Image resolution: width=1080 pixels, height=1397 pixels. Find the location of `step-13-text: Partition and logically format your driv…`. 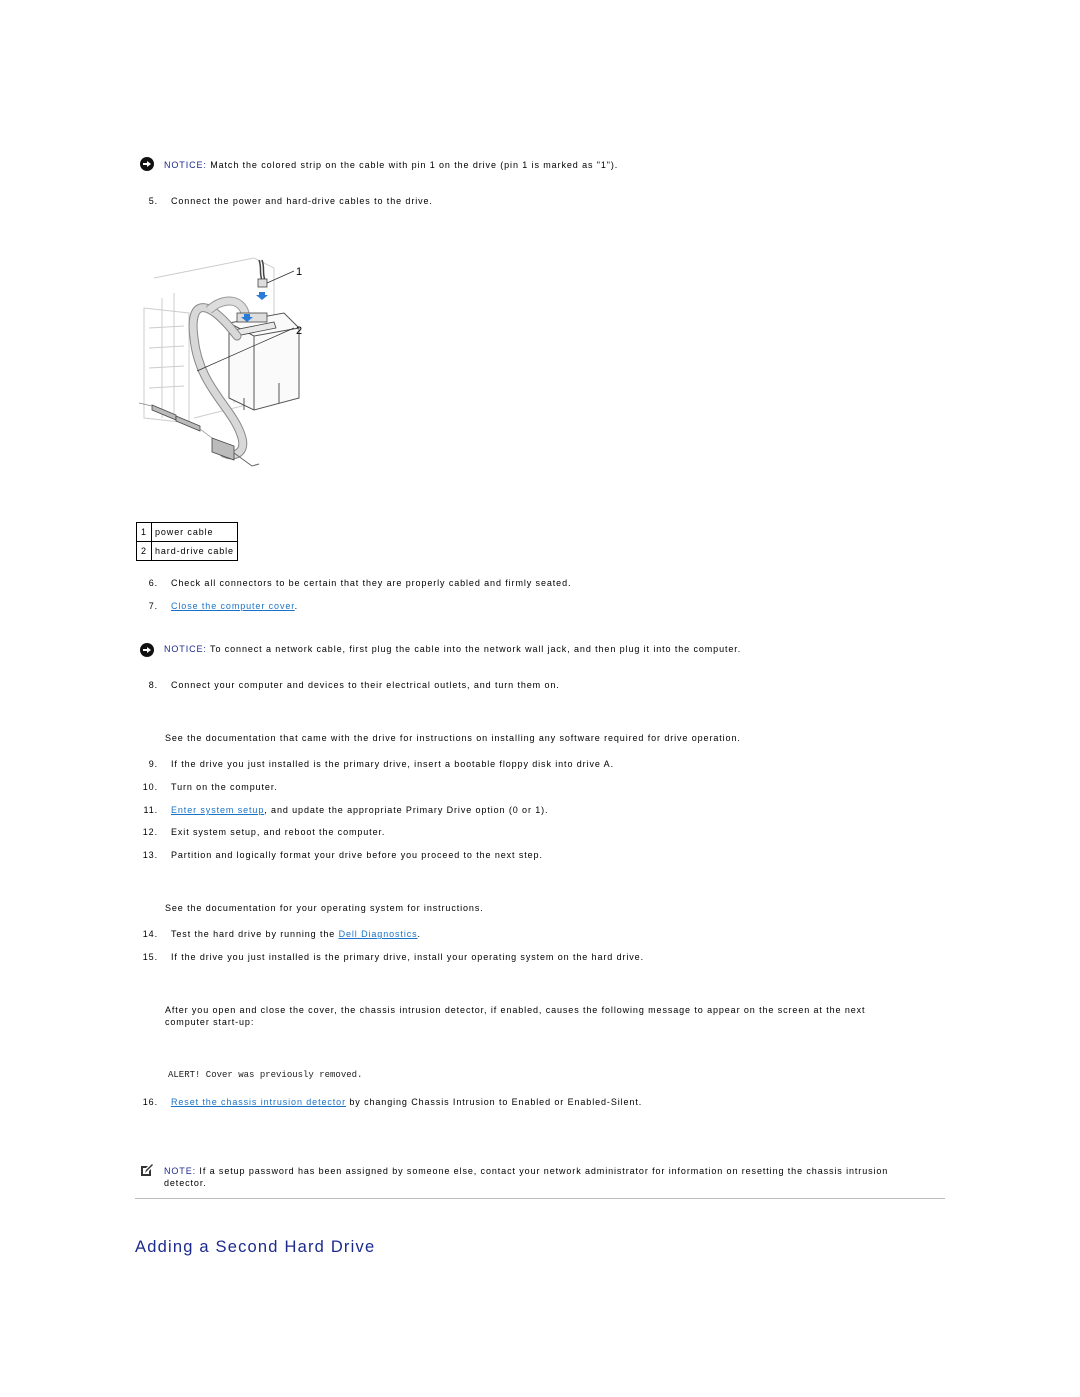

step-13-text: Partition and logically format your driv… is located at coordinates (357, 855).